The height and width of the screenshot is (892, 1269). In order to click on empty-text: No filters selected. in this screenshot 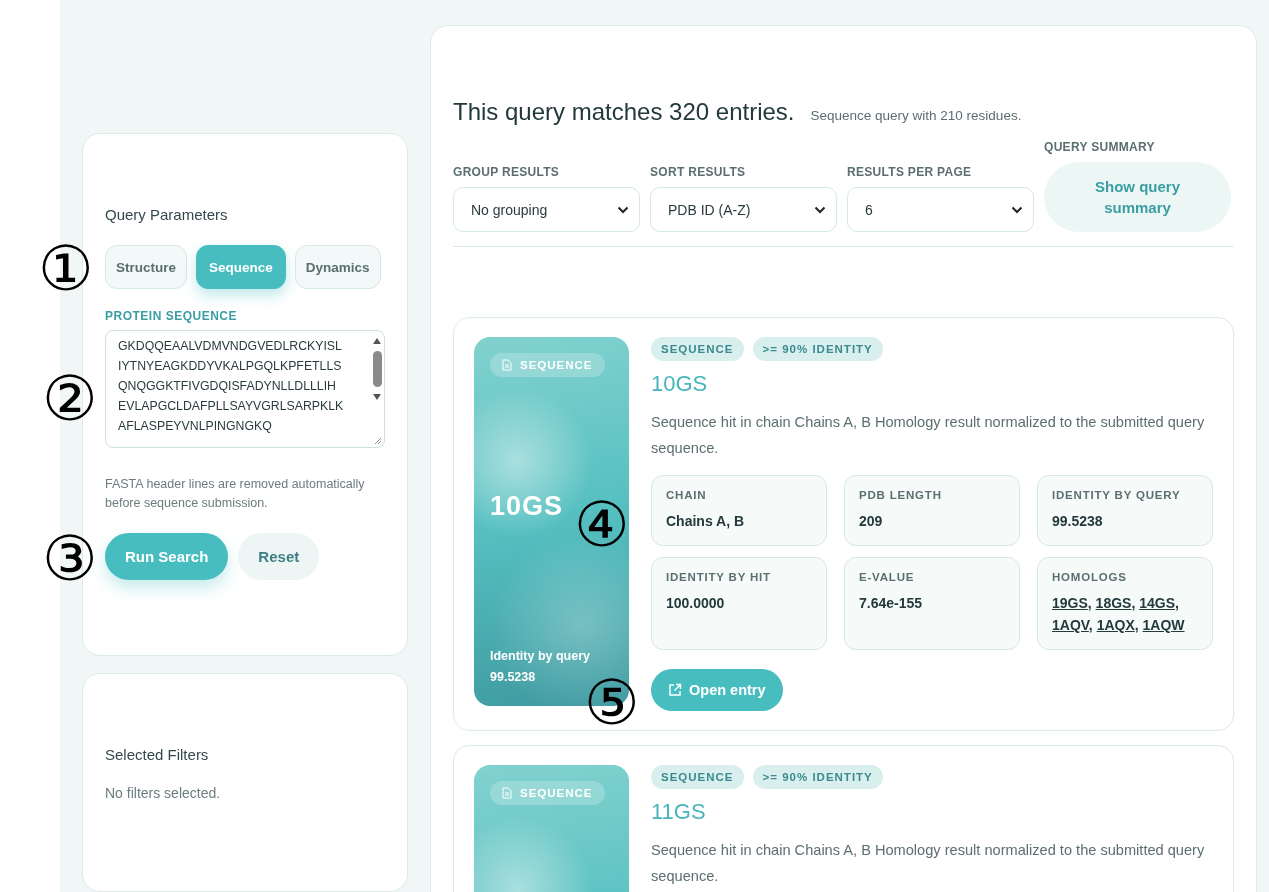, I will do `click(163, 793)`.